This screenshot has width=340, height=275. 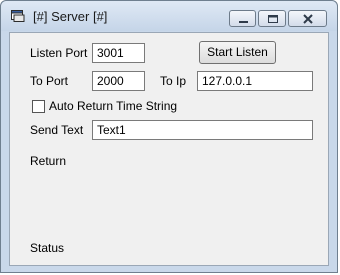 What do you see at coordinates (38, 106) in the screenshot?
I see `auto-return-checkbox` at bounding box center [38, 106].